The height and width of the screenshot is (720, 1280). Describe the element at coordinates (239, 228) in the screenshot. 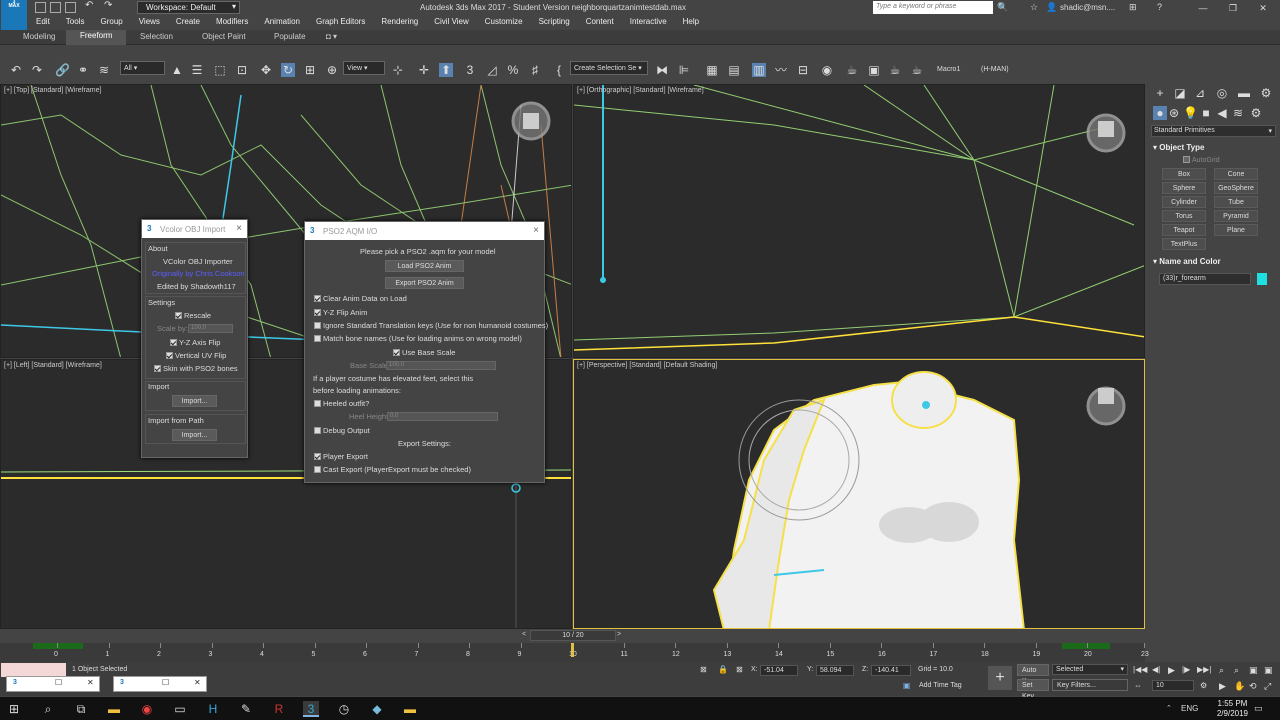

I see `close-icon: ×` at that location.